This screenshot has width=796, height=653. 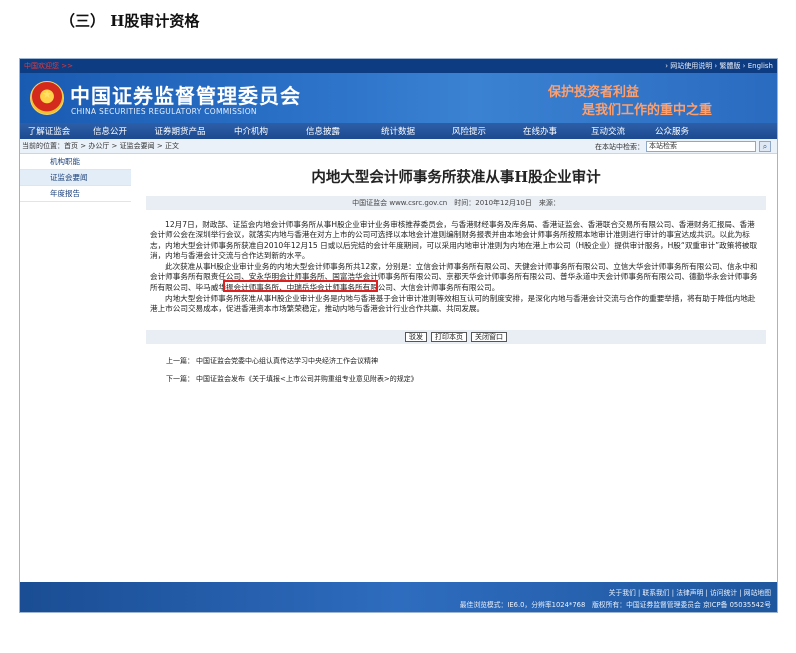 I want to click on sidebar-item-functions: 机构职能, so click(x=75, y=162).